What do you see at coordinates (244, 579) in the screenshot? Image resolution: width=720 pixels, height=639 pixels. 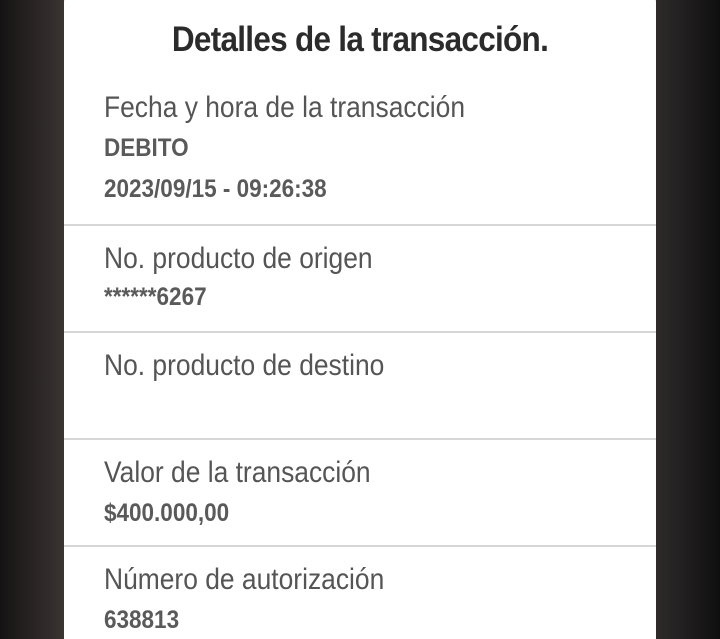 I see `authorization-number-label: Número de autorización` at bounding box center [244, 579].